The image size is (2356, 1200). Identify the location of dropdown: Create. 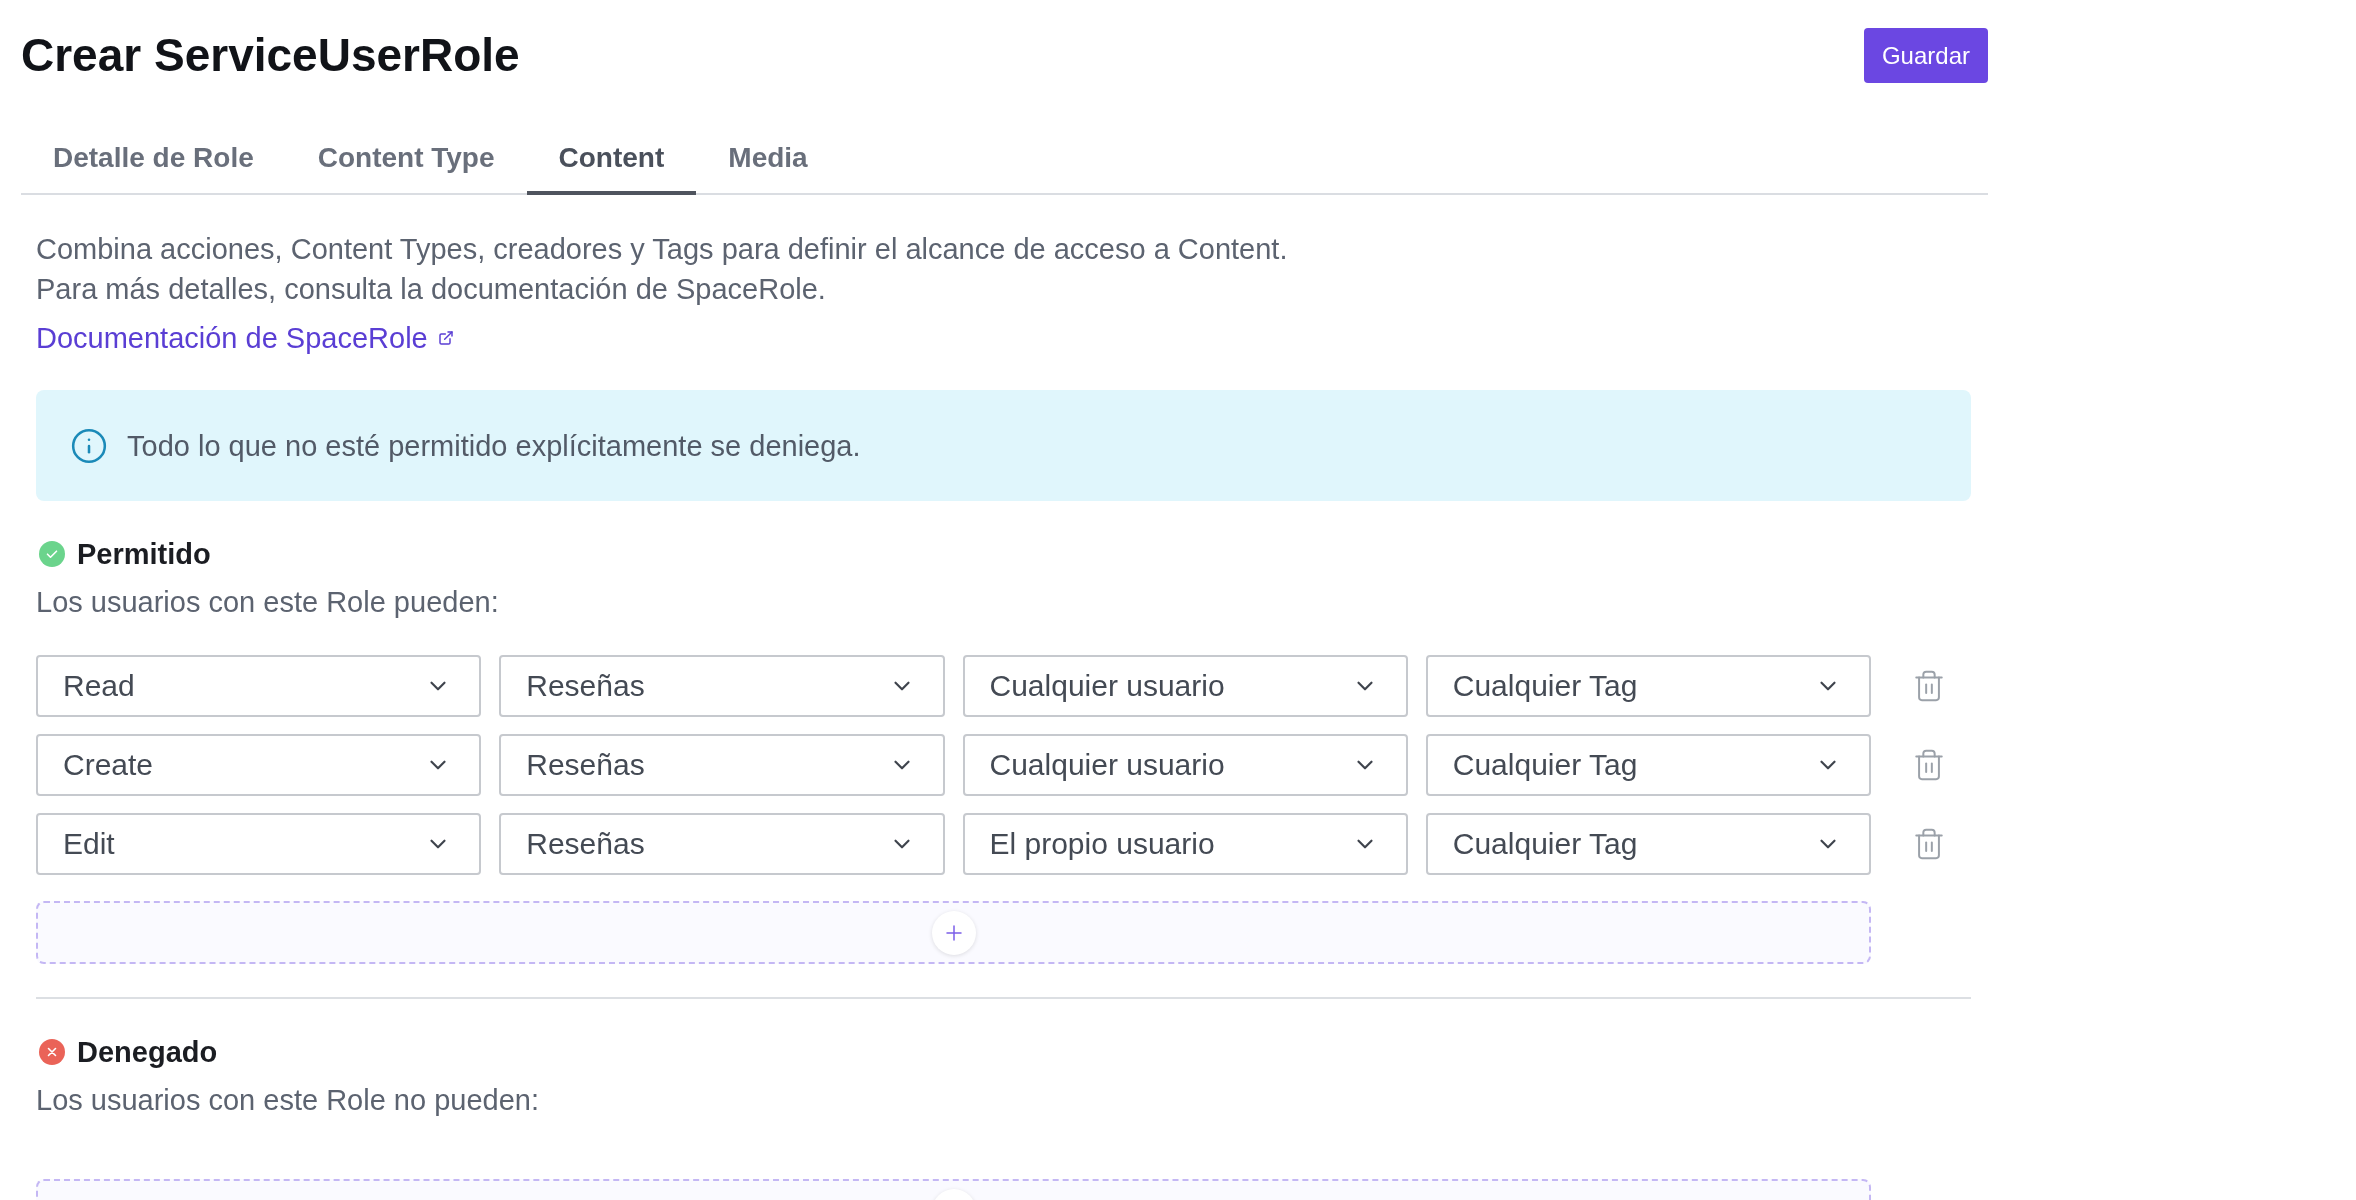
(259, 765).